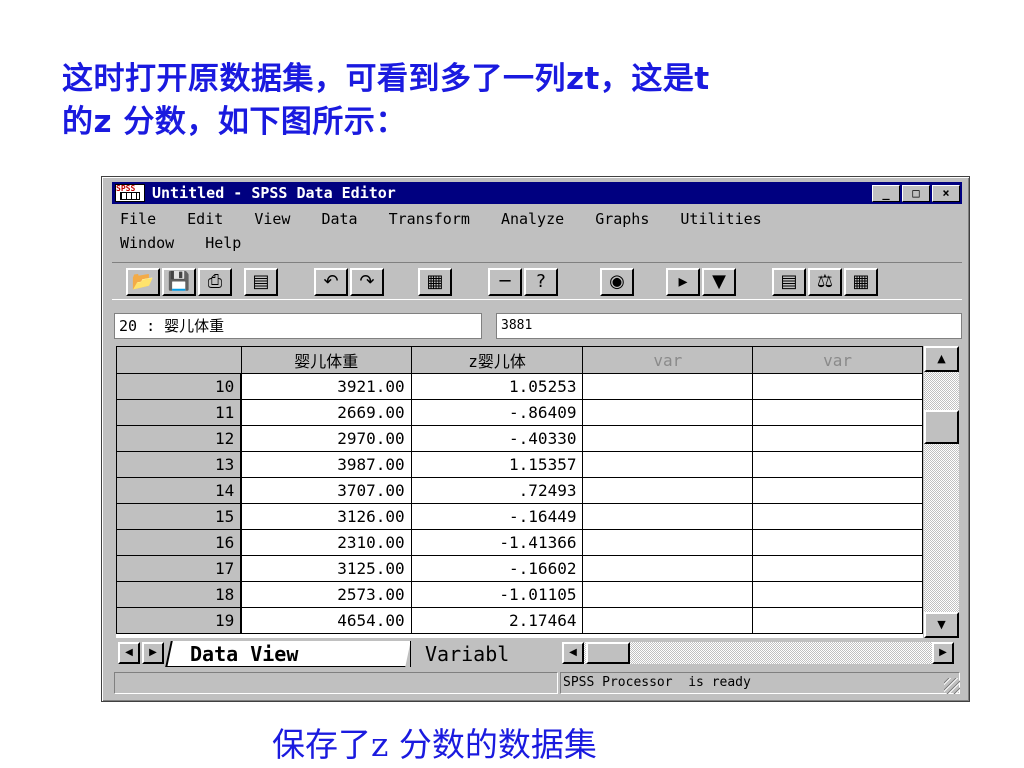  What do you see at coordinates (272, 219) in the screenshot?
I see `menu-view: View` at bounding box center [272, 219].